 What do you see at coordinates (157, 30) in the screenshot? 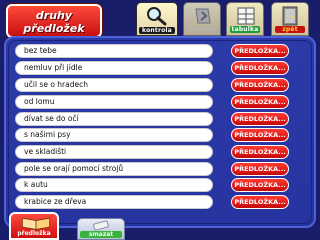
I see `tab-kontrola-label: kontrola` at bounding box center [157, 30].